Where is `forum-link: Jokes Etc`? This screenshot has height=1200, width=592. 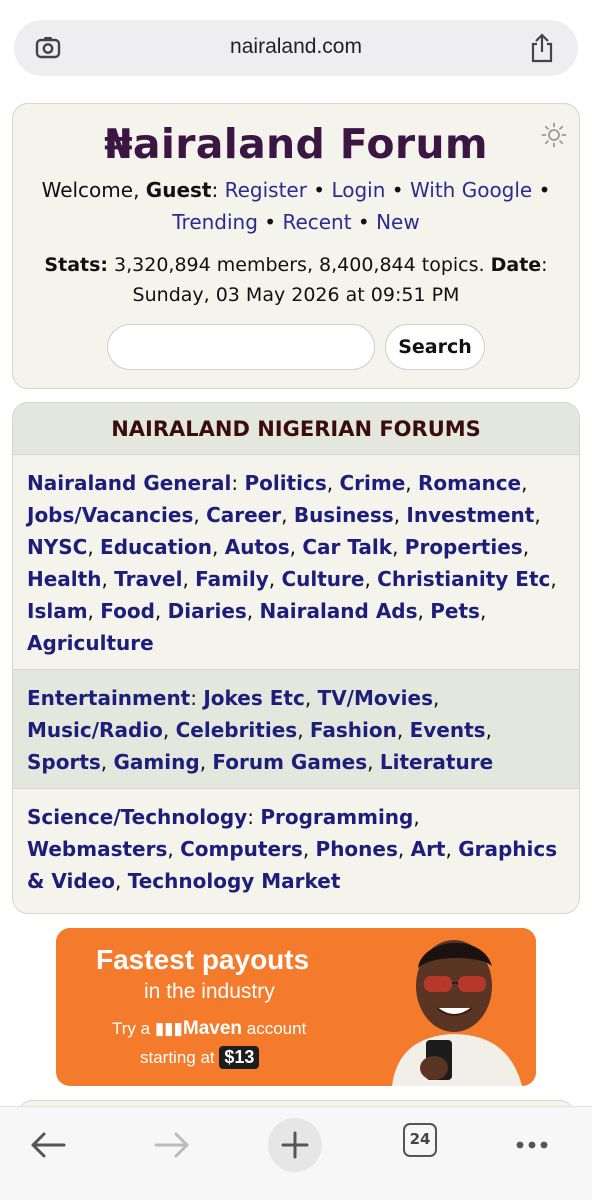 forum-link: Jokes Etc is located at coordinates (253, 698).